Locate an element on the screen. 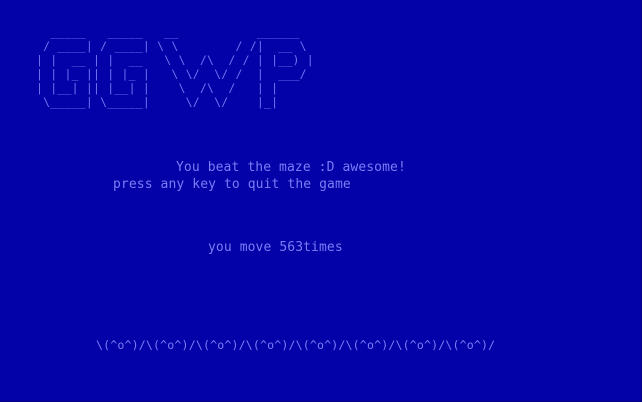  quit-prompt: press any key to quit the game is located at coordinates (232, 184).